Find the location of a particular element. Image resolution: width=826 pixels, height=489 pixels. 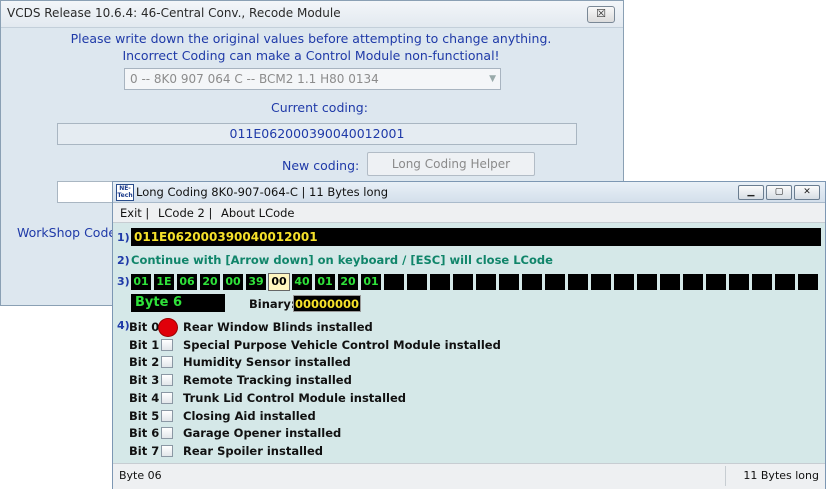

long-coding-helper-button: Long Coding Helper is located at coordinates (451, 164).